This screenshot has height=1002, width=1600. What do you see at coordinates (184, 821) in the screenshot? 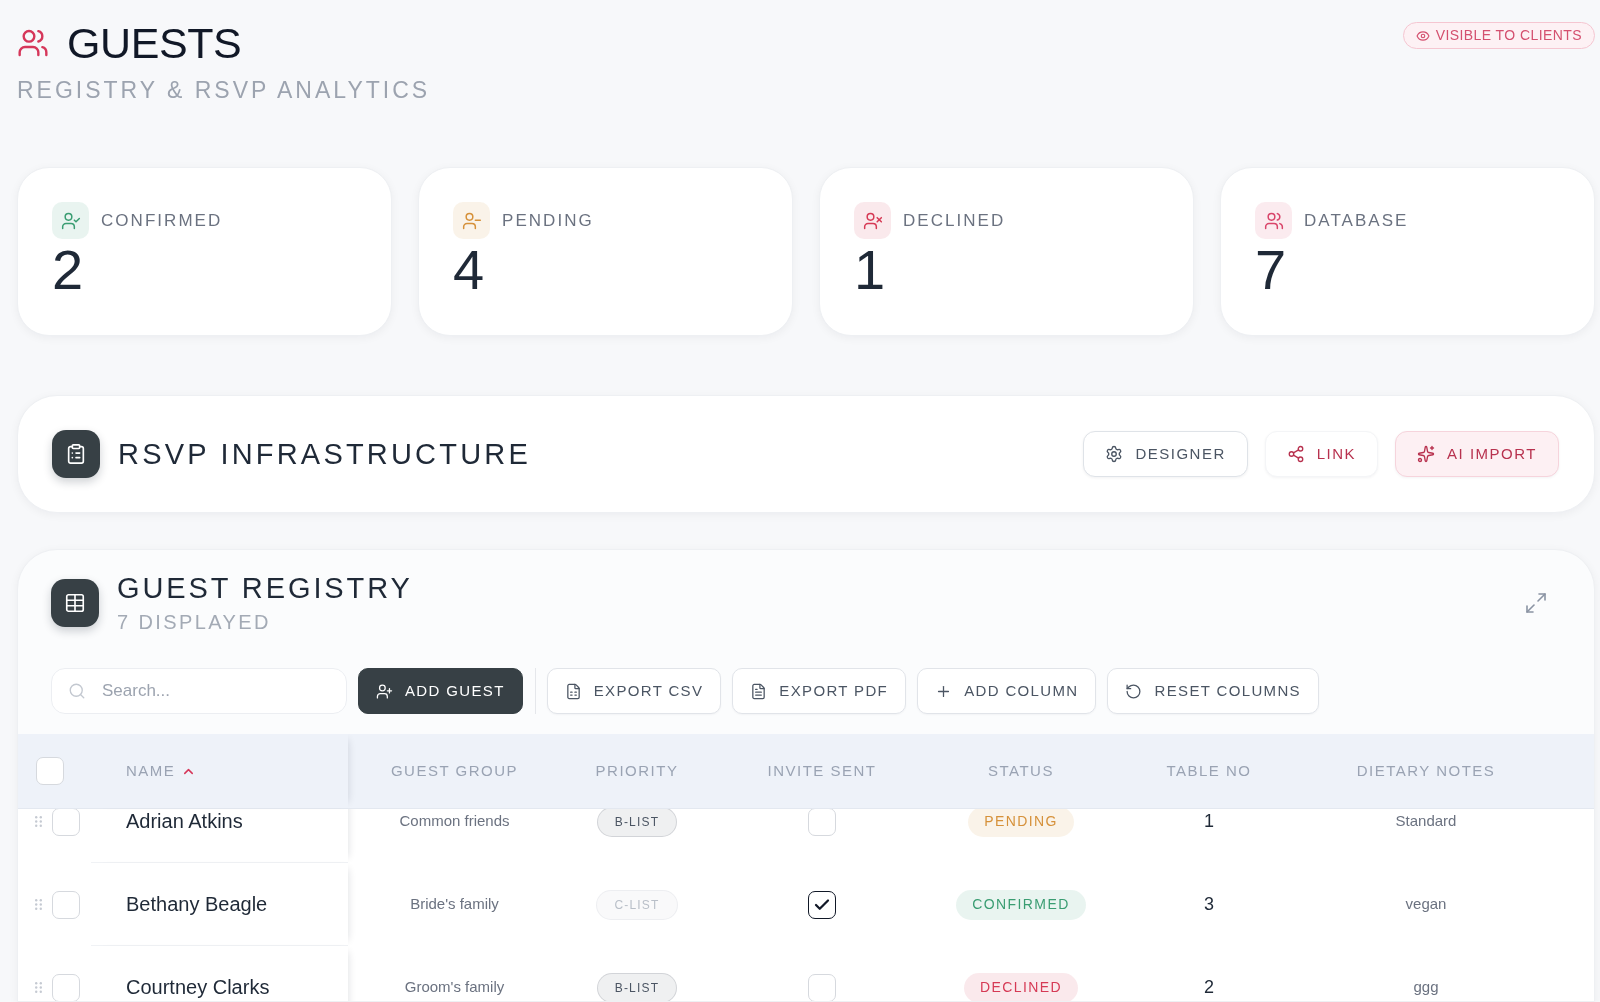
I see `guest-name: Adrian Atkins` at bounding box center [184, 821].